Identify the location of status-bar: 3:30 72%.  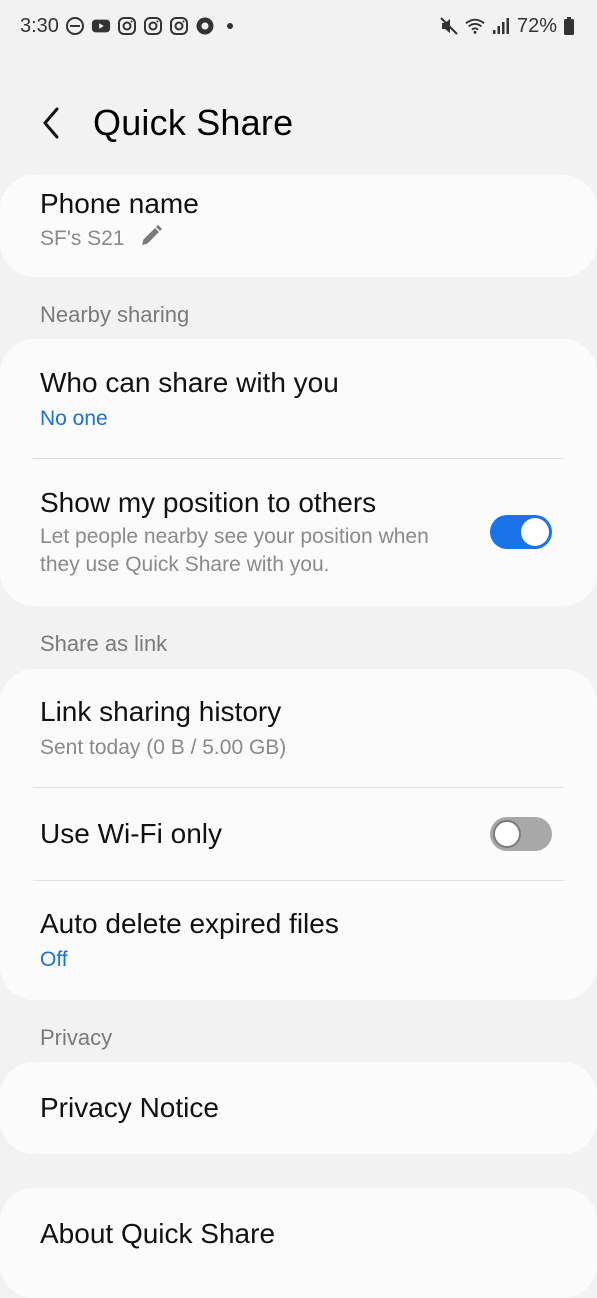
(298, 26).